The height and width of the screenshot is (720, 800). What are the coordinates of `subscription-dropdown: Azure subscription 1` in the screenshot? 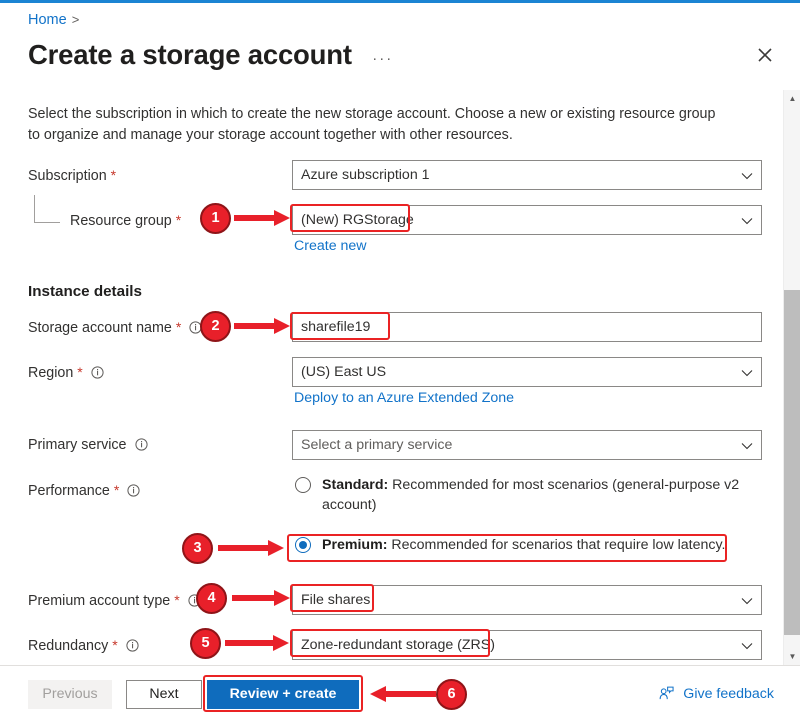 It's located at (527, 175).